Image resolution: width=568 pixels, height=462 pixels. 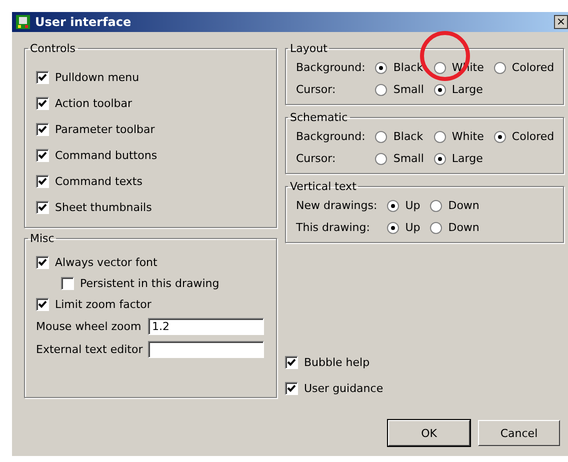 What do you see at coordinates (337, 205) in the screenshot?
I see `row-label: New drawings:` at bounding box center [337, 205].